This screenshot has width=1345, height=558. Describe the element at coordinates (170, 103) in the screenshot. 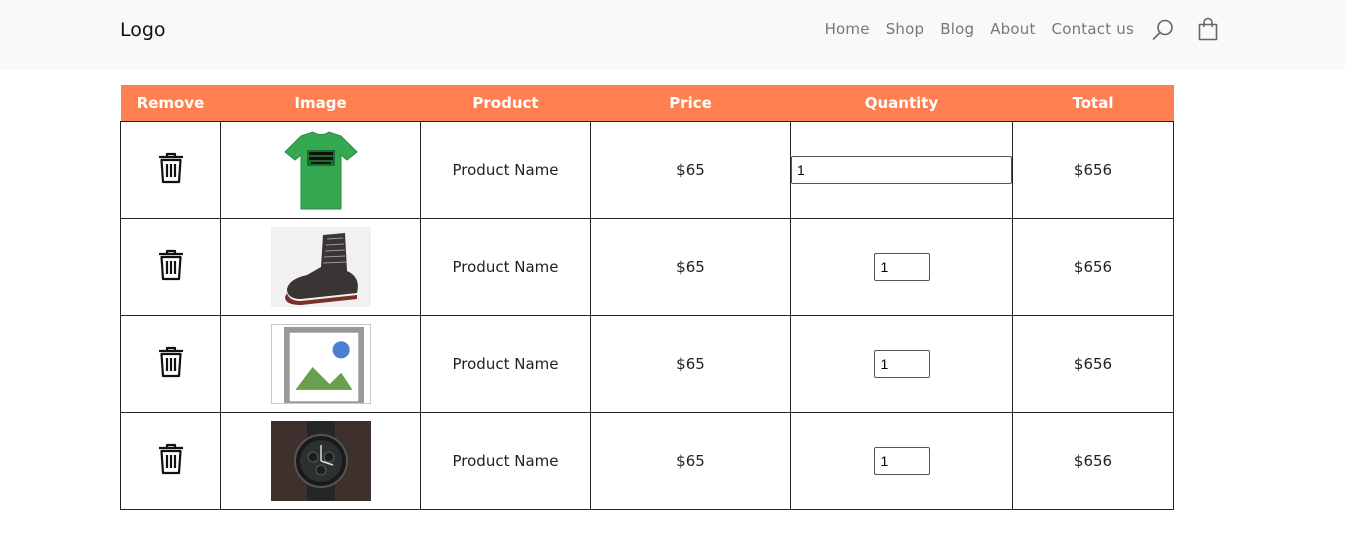

I see `header-remove: Remove` at that location.